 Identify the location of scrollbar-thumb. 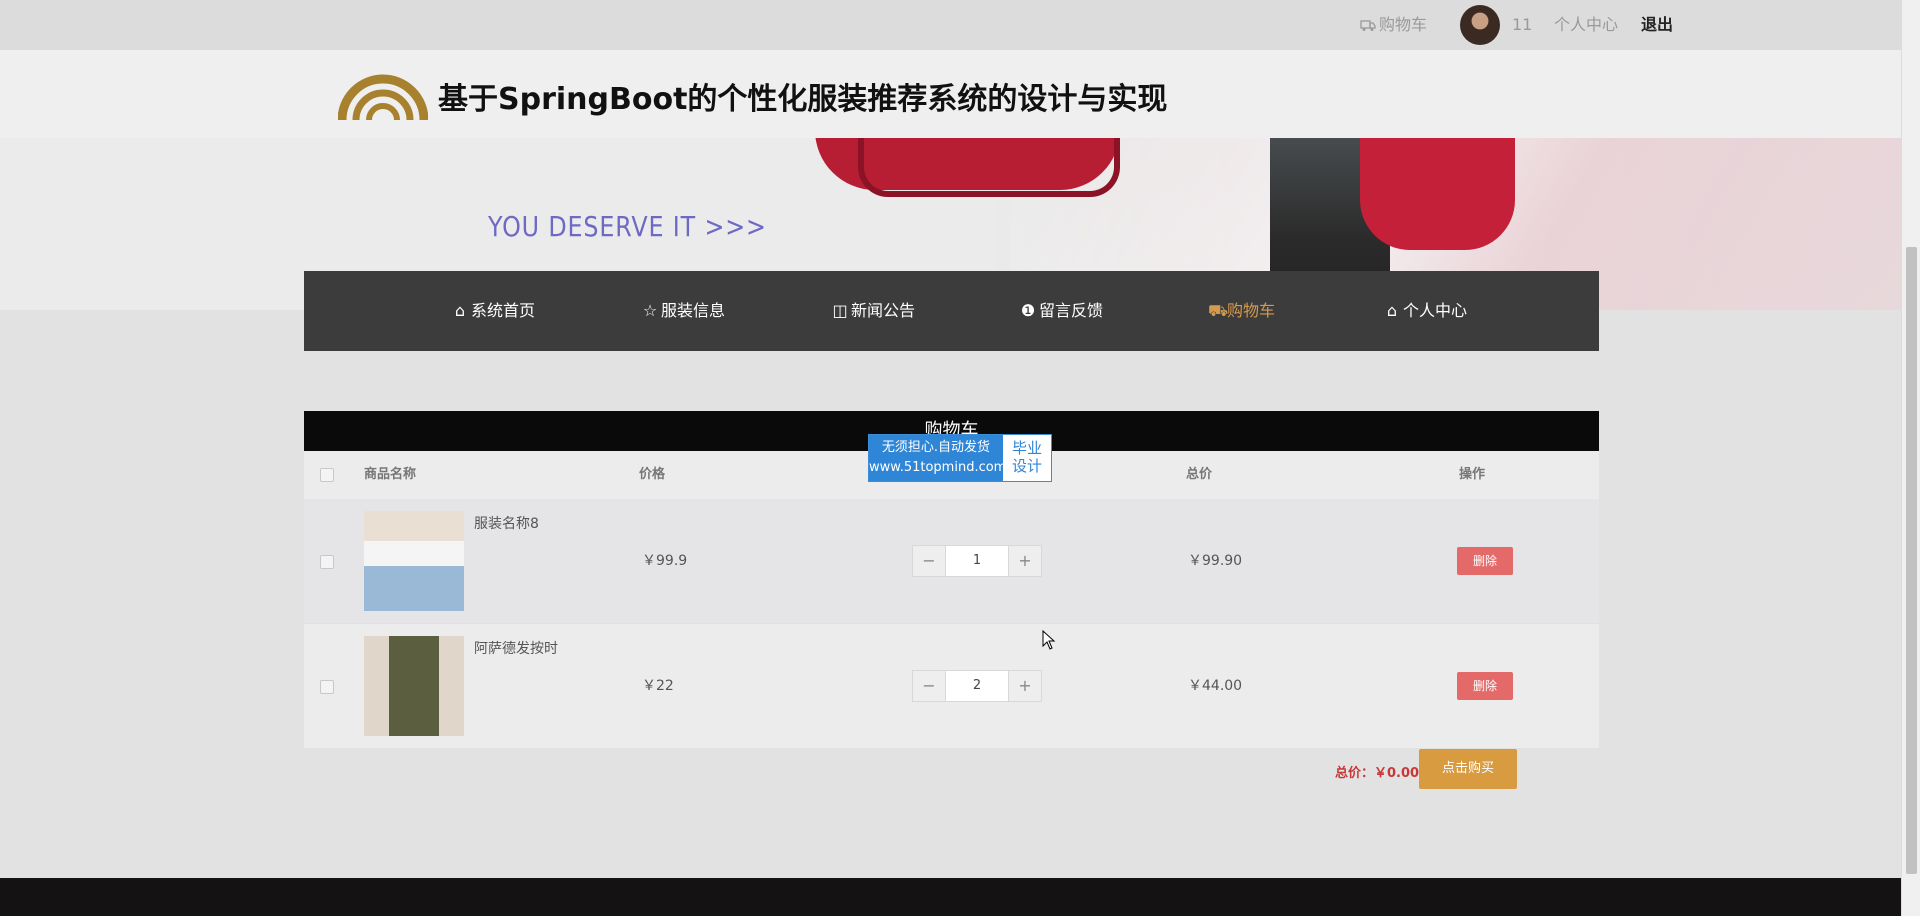
(1911, 560).